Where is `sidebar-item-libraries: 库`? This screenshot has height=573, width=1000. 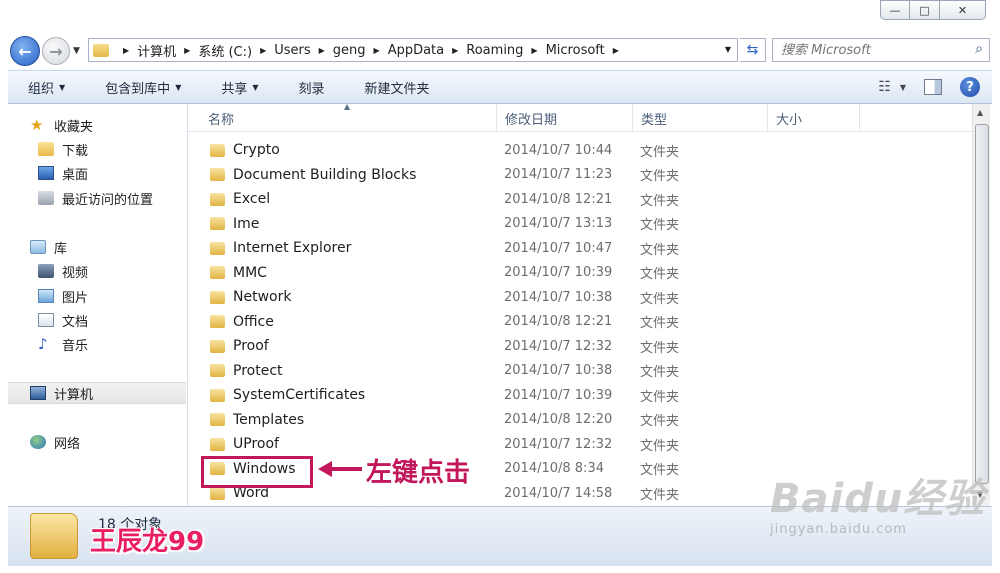
sidebar-item-libraries: 库 is located at coordinates (97, 247).